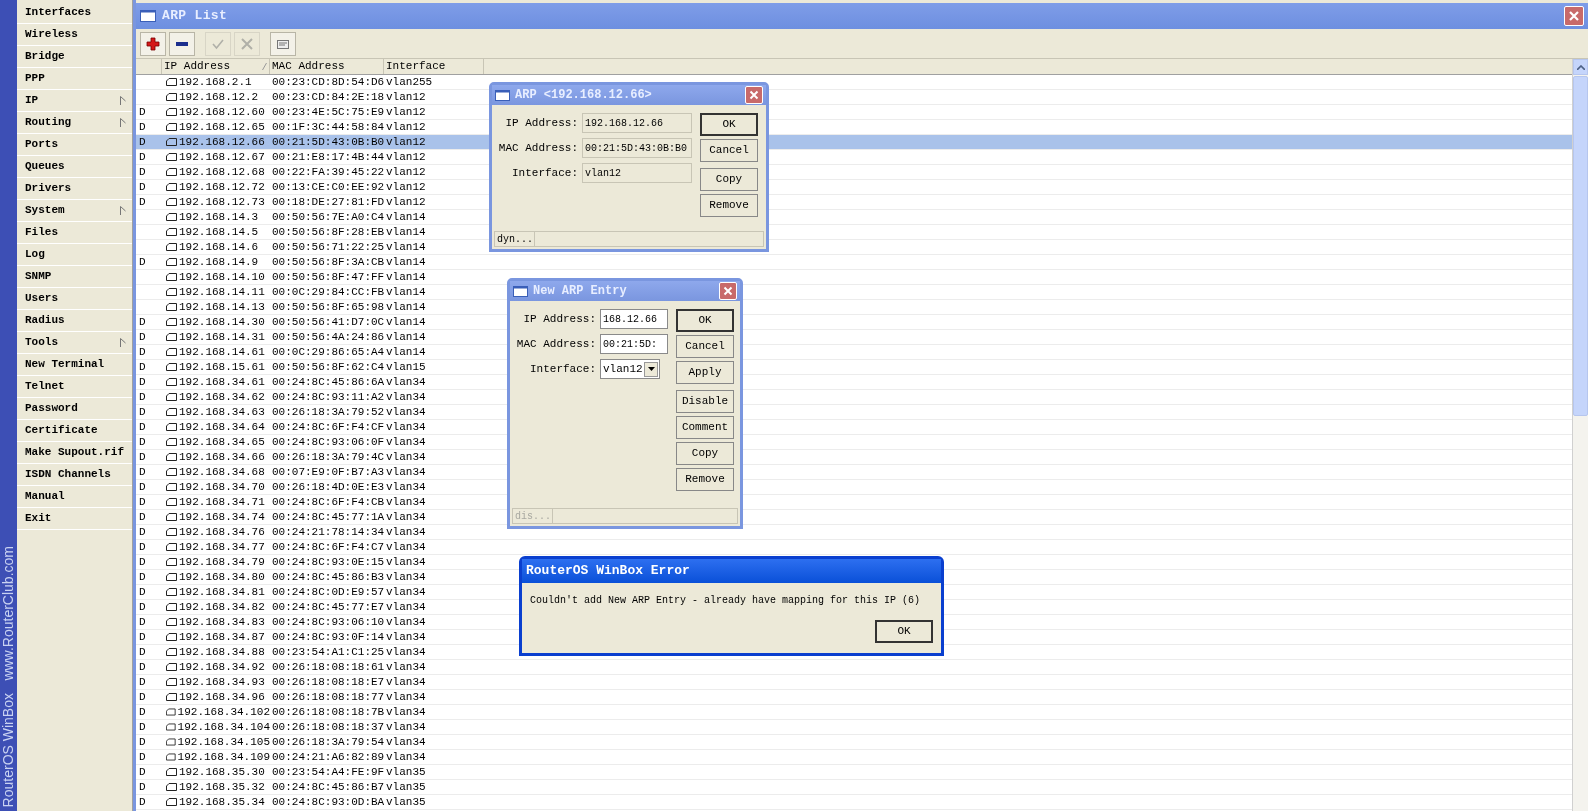 The image size is (1588, 811). Describe the element at coordinates (74, 321) in the screenshot. I see `menu-item: Radius` at that location.